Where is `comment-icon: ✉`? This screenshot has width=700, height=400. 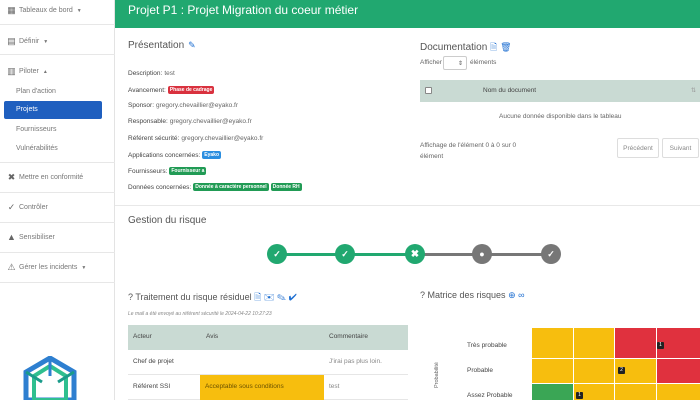 comment-icon: ✉ is located at coordinates (269, 297).